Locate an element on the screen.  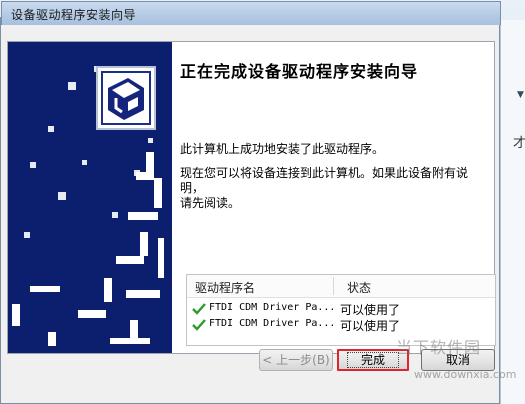
back-button: < 上一步(B) is located at coordinates (296, 360).